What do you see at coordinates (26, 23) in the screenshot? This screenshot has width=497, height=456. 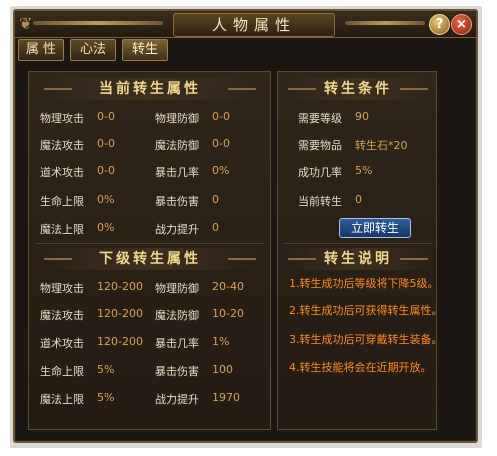 I see `ornament-swirl-icon: ❦` at bounding box center [26, 23].